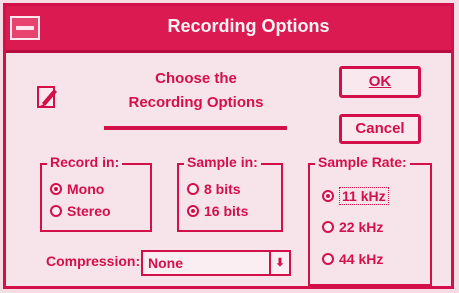 This screenshot has height=293, width=459. I want to click on radio-8-bits: 8 bits, so click(214, 189).